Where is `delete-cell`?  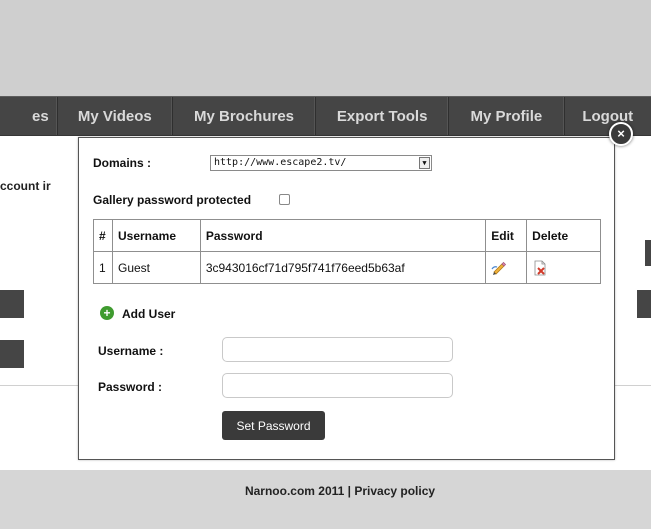 delete-cell is located at coordinates (563, 267).